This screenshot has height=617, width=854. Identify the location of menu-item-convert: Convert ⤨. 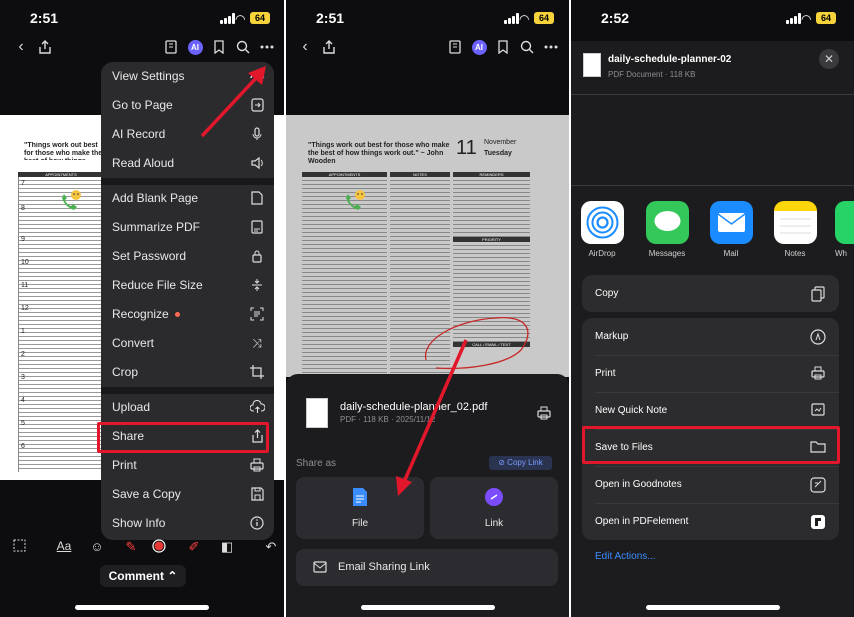
(187, 343).